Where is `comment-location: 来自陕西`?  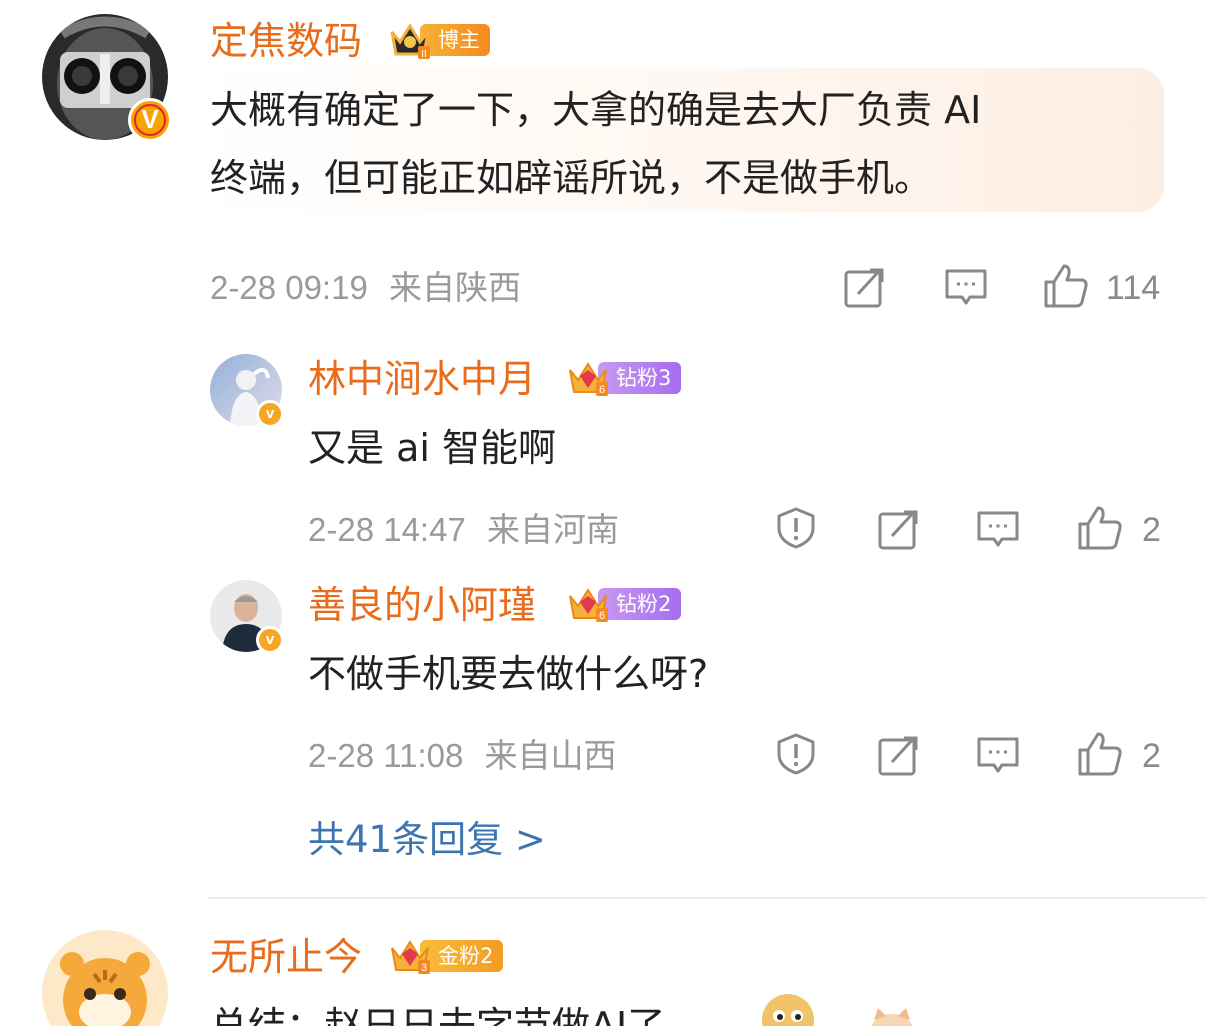 comment-location: 来自陕西 is located at coordinates (454, 287).